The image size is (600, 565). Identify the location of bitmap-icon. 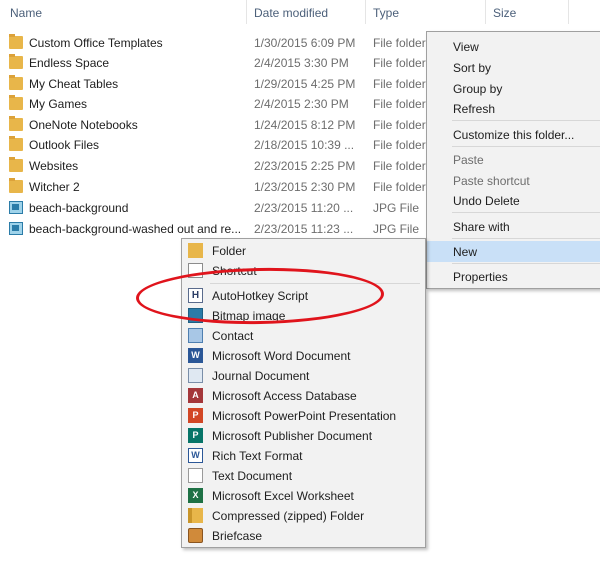
(195, 315).